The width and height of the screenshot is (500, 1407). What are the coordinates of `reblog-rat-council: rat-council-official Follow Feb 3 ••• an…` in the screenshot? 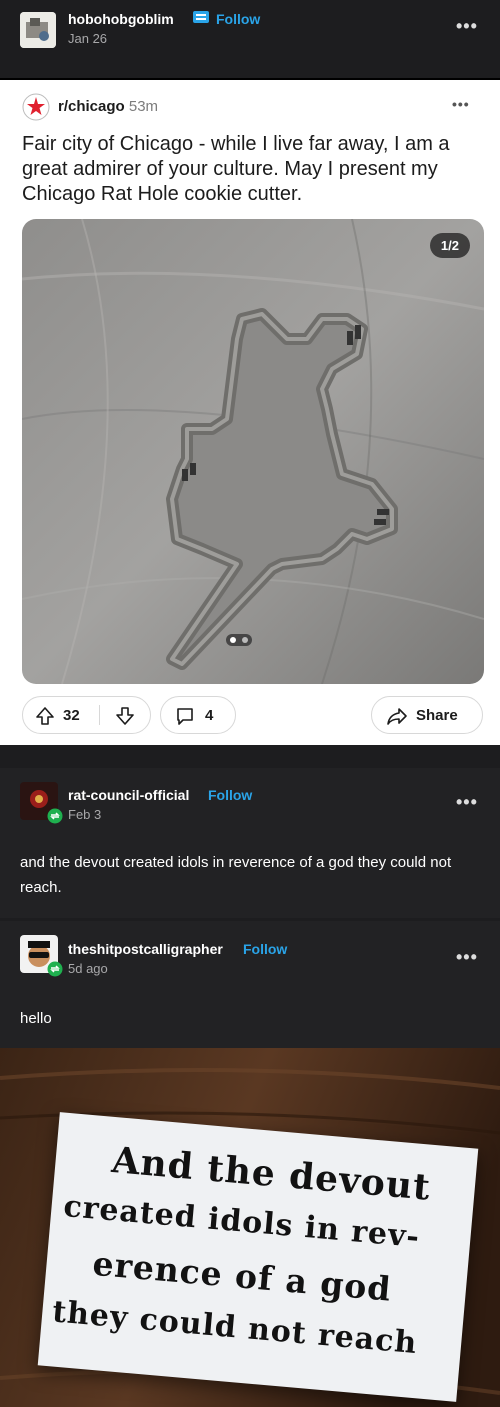 It's located at (250, 843).